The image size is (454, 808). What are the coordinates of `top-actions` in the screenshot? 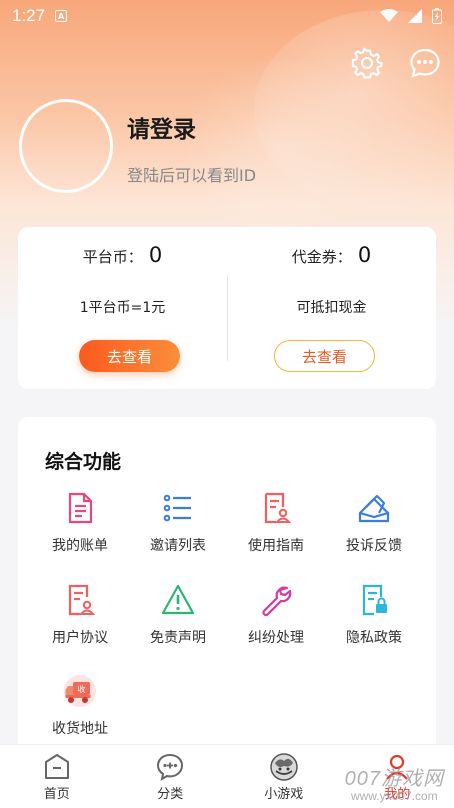 It's located at (396, 63).